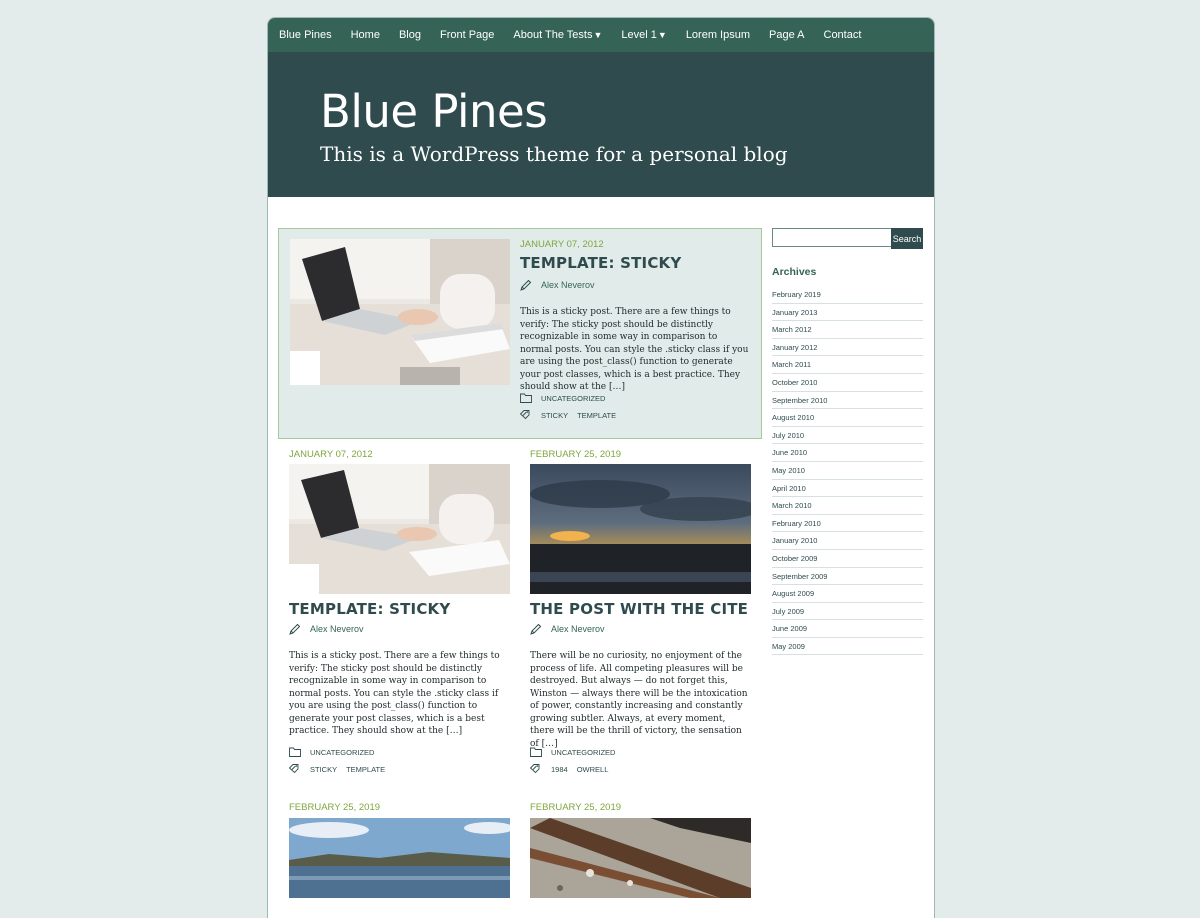  I want to click on archive-link: May 2010, so click(847, 471).